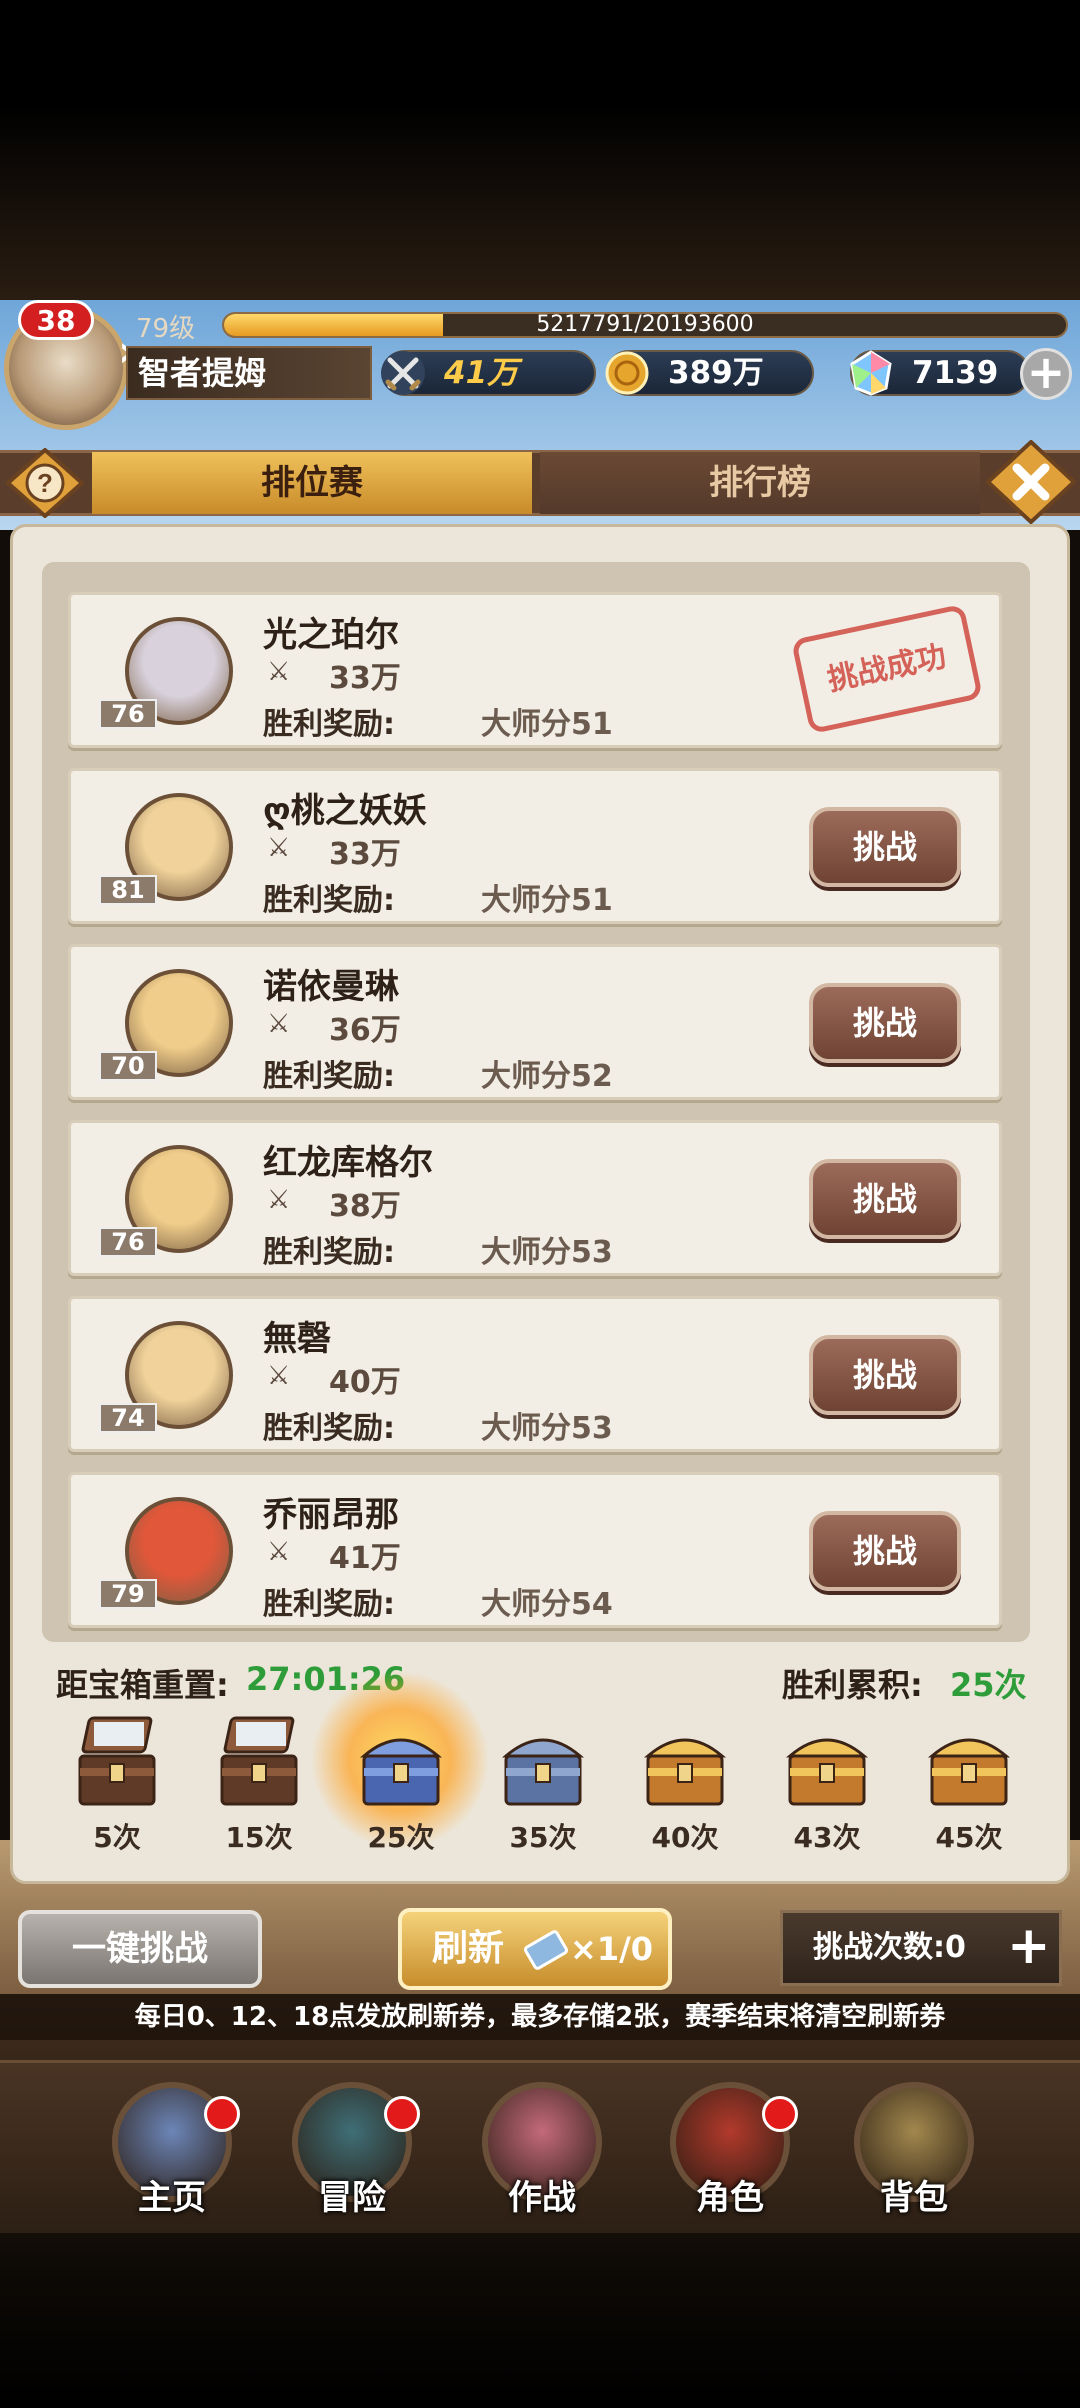 The image size is (1080, 2408). Describe the element at coordinates (540, 150) in the screenshot. I see `top-background` at that location.